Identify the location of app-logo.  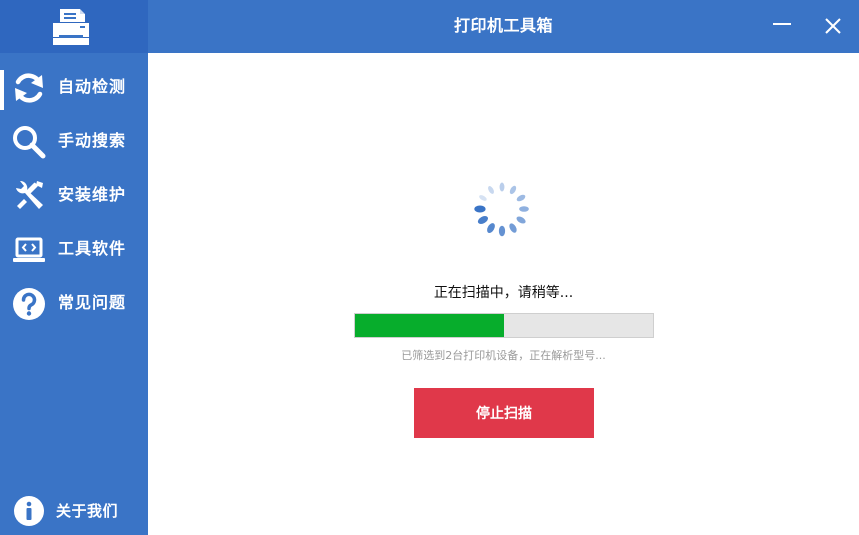
(74, 26).